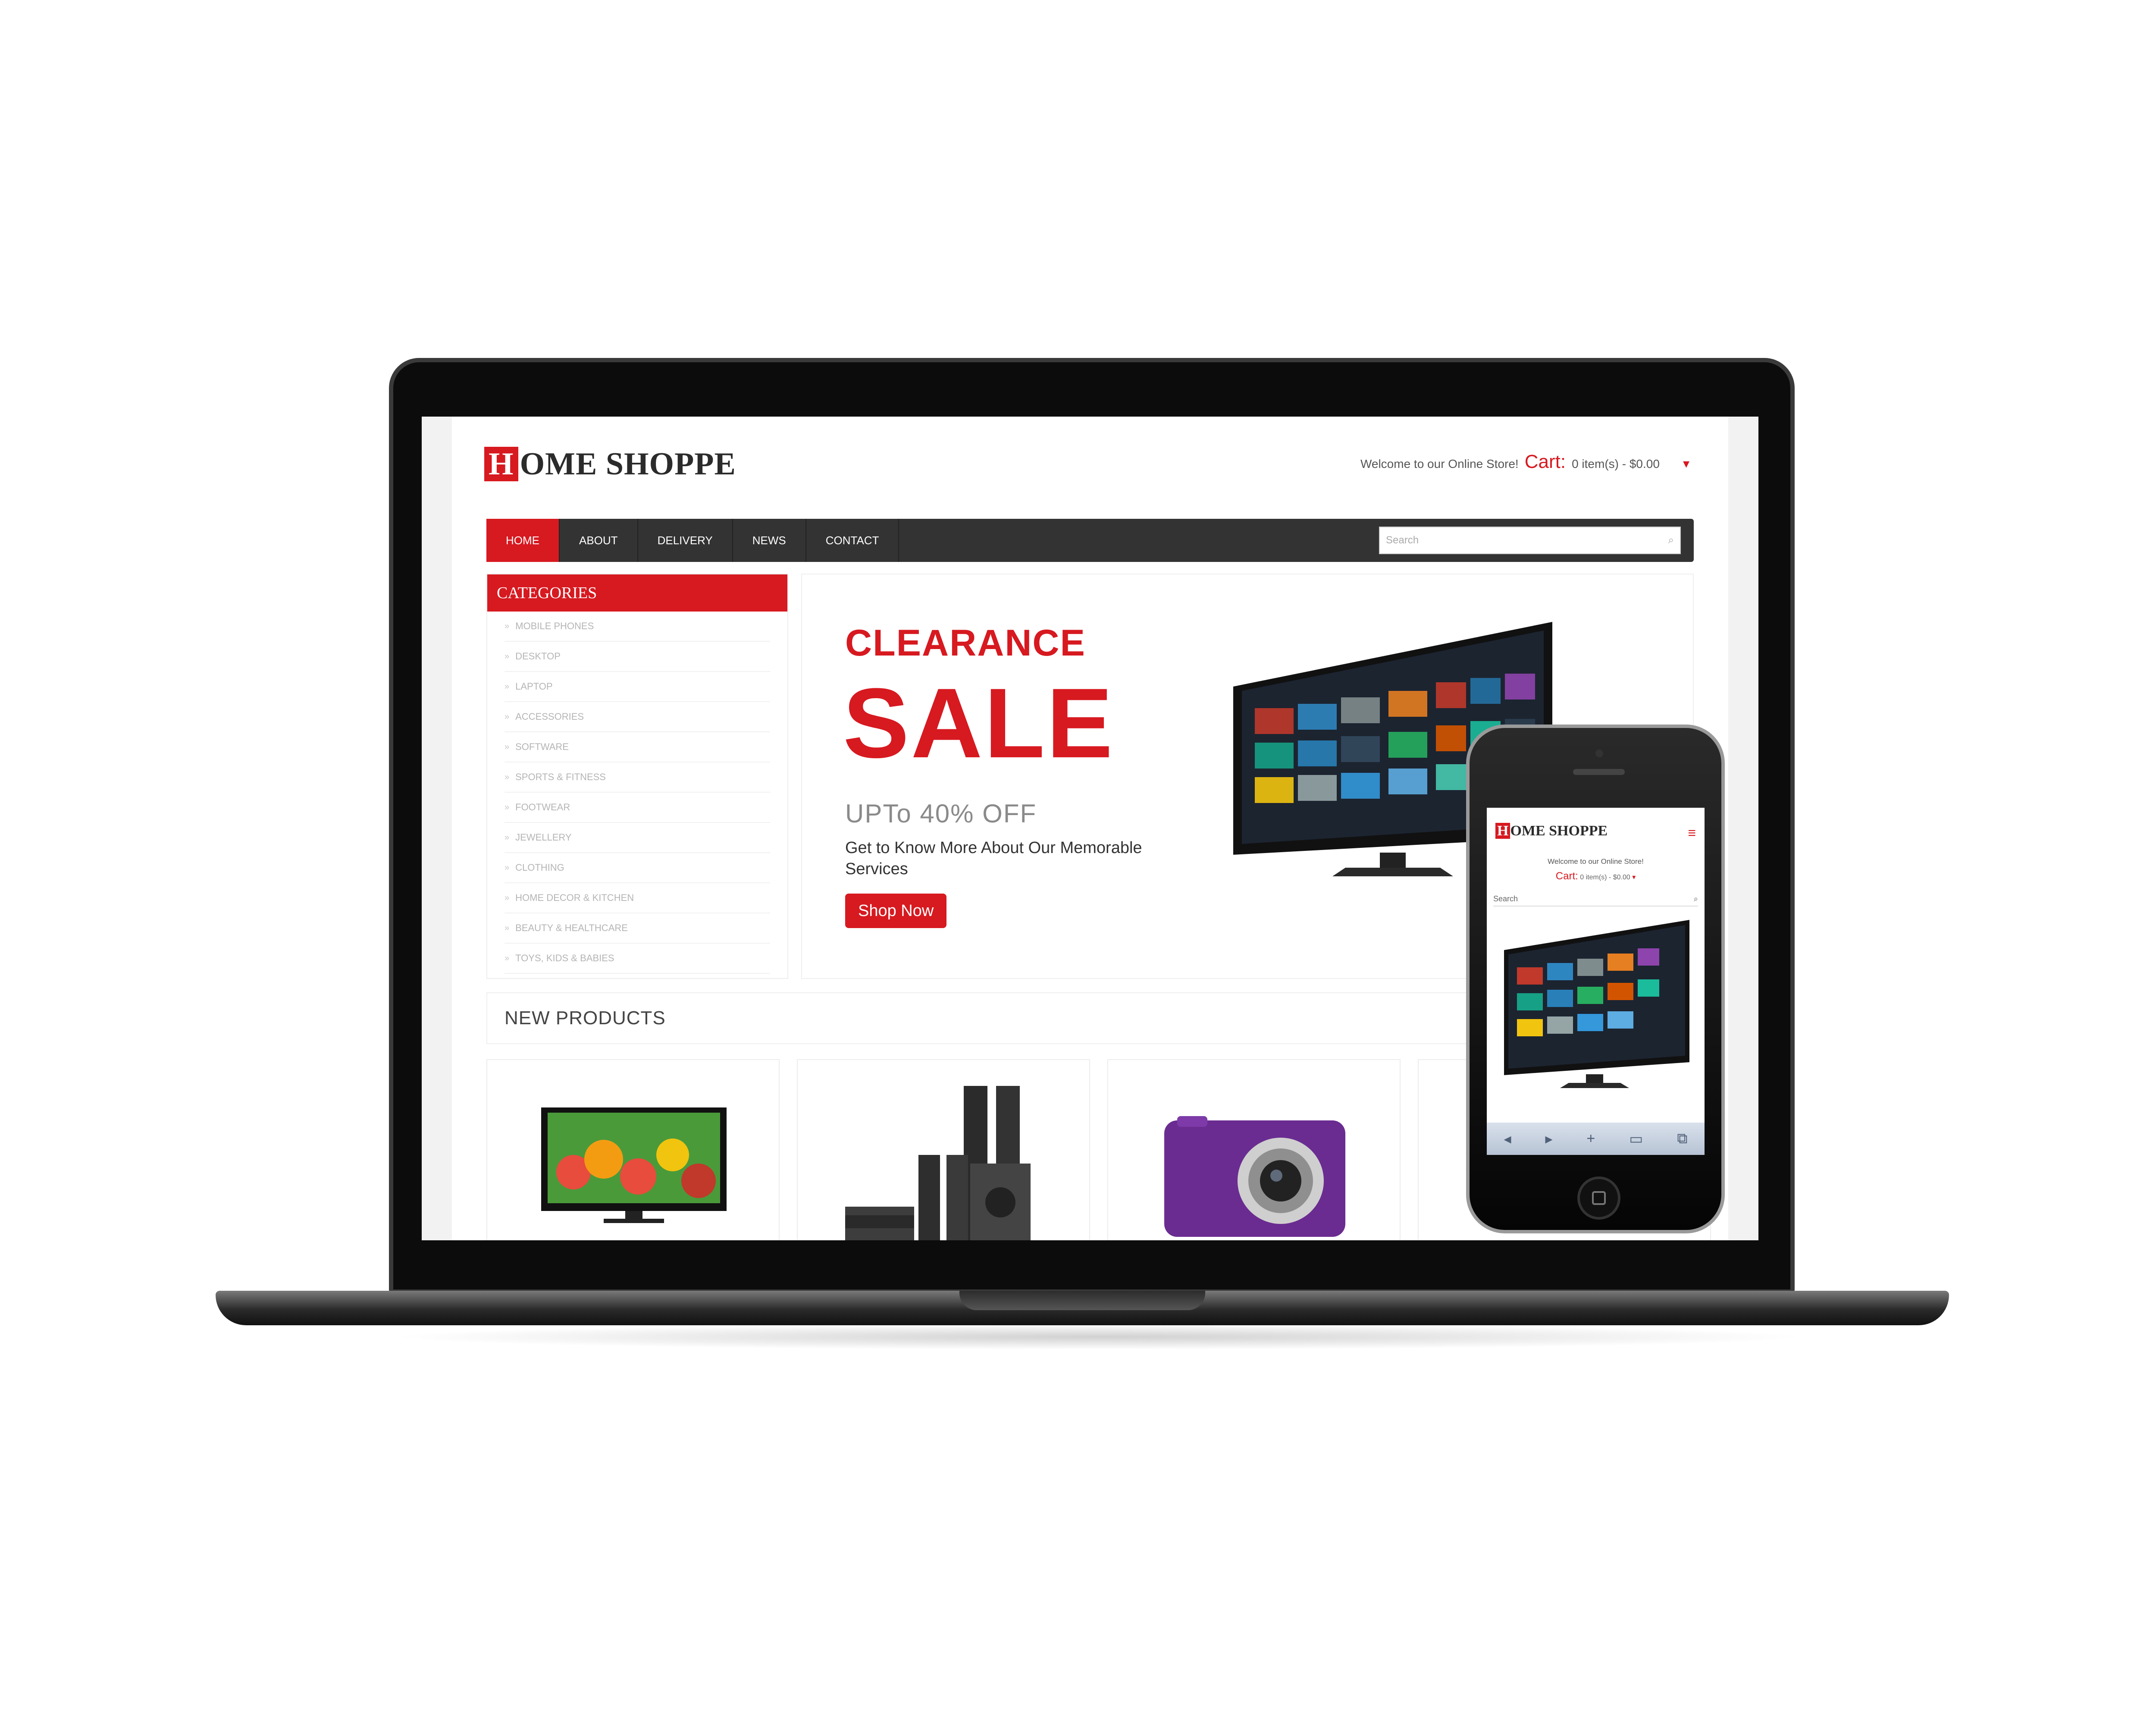 This screenshot has height=1719, width=2156. I want to click on category-sports-fitness: » SPORTS & FITNESS, so click(637, 778).